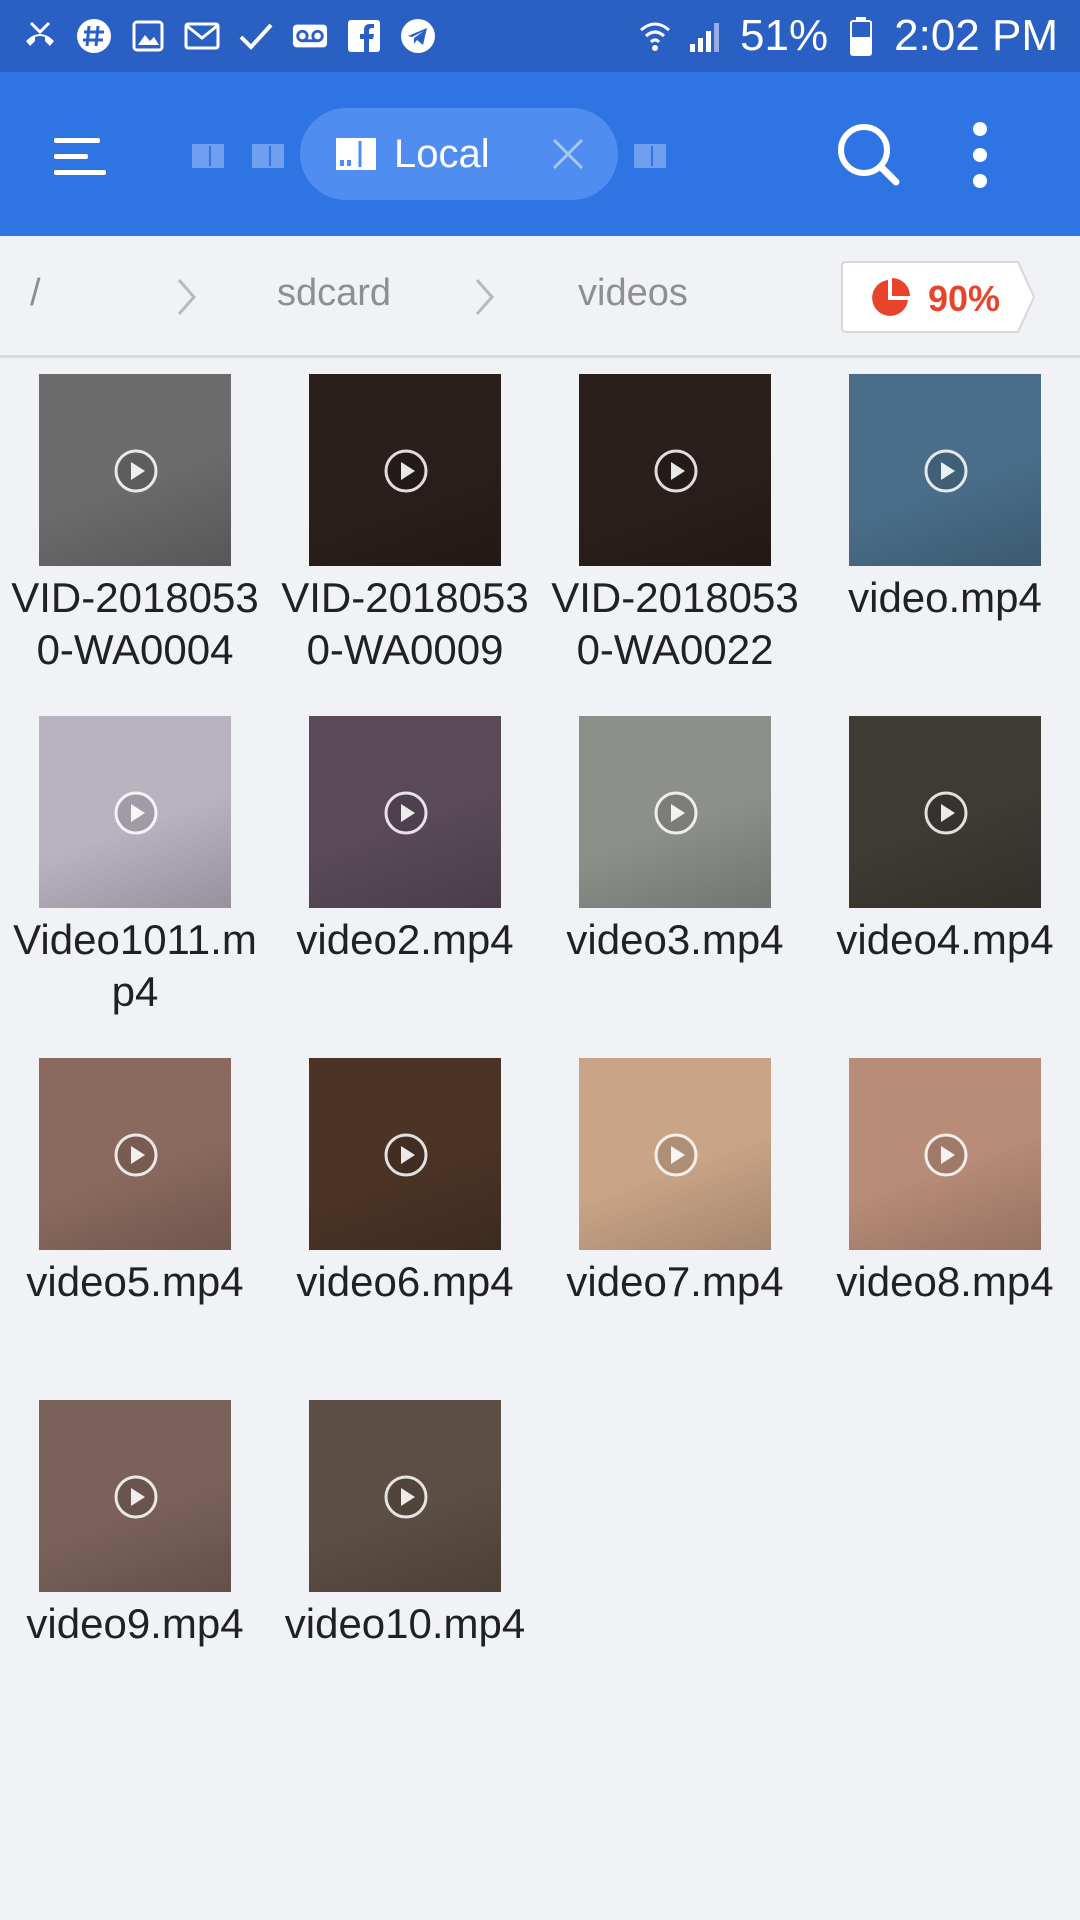 The image size is (1080, 1920). Describe the element at coordinates (675, 623) in the screenshot. I see `file-name: VID-20180530-WA0022` at that location.